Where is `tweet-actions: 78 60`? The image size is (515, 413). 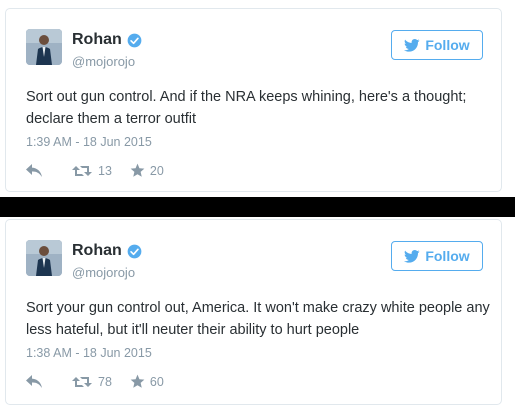
tweet-actions: 78 60 is located at coordinates (95, 381).